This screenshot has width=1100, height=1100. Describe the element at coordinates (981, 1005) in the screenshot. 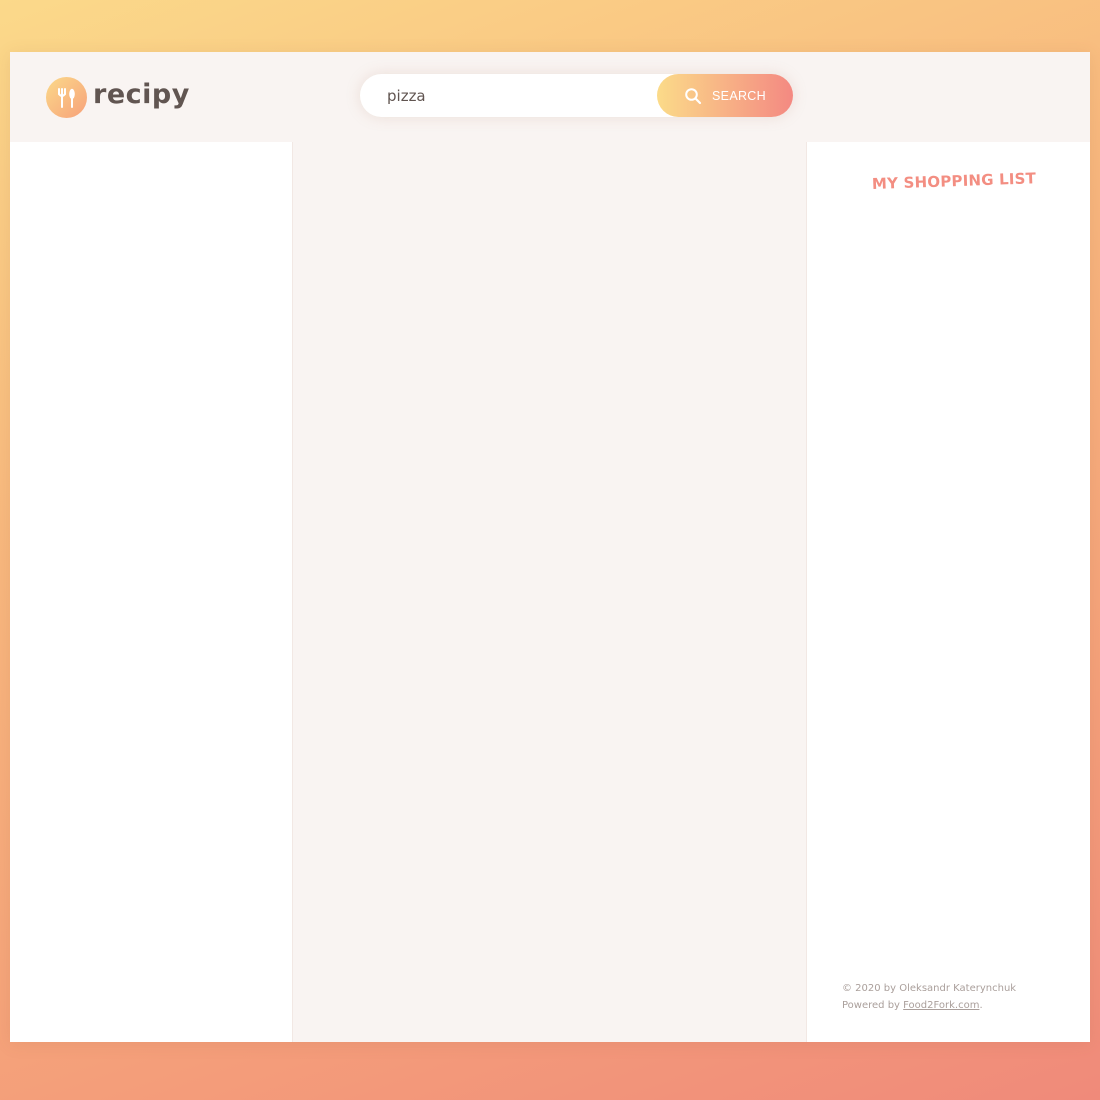

I see `powered-by-suffix: .` at that location.